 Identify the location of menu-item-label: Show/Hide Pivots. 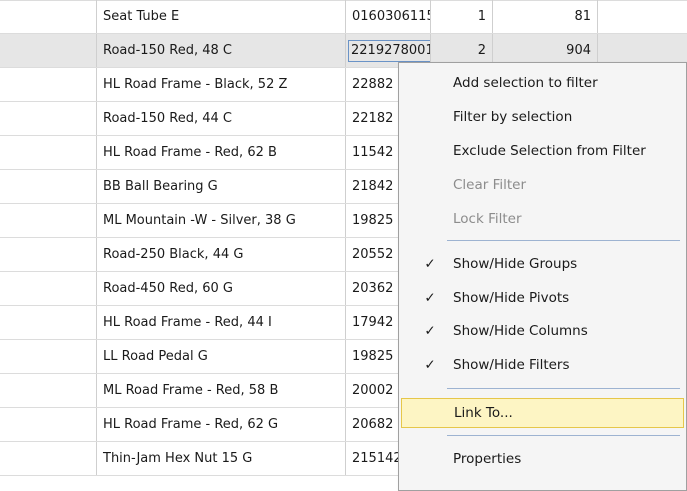
(511, 298).